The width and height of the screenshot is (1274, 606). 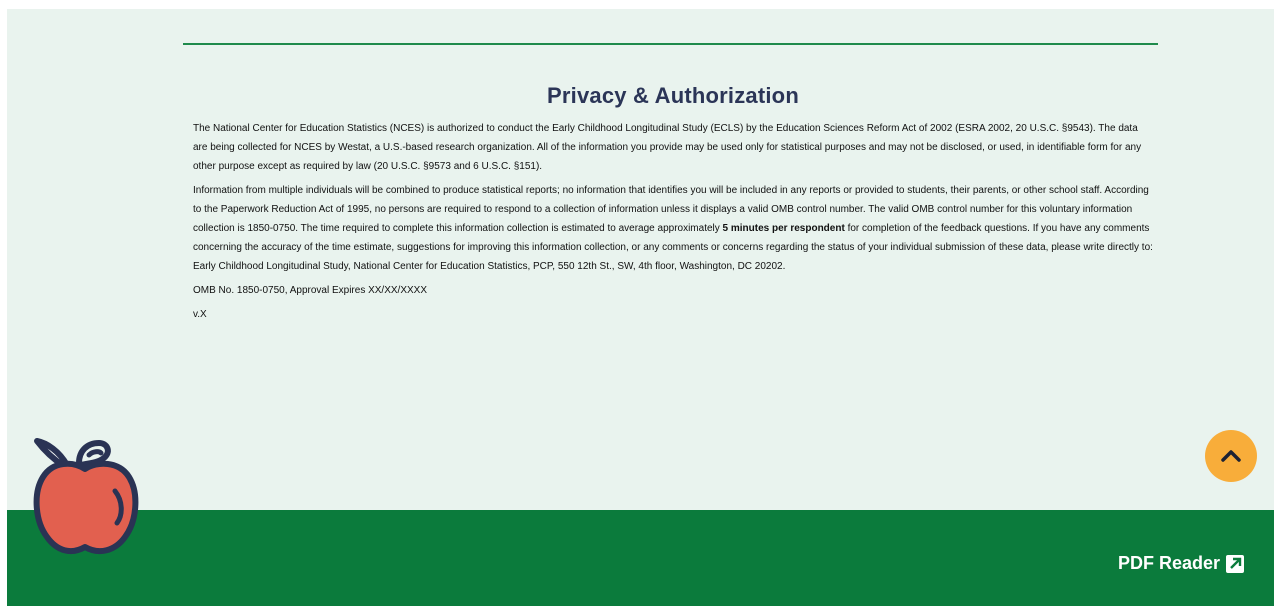 What do you see at coordinates (783, 228) in the screenshot?
I see `time-estimate-emphasis: 5 minutes per respondent` at bounding box center [783, 228].